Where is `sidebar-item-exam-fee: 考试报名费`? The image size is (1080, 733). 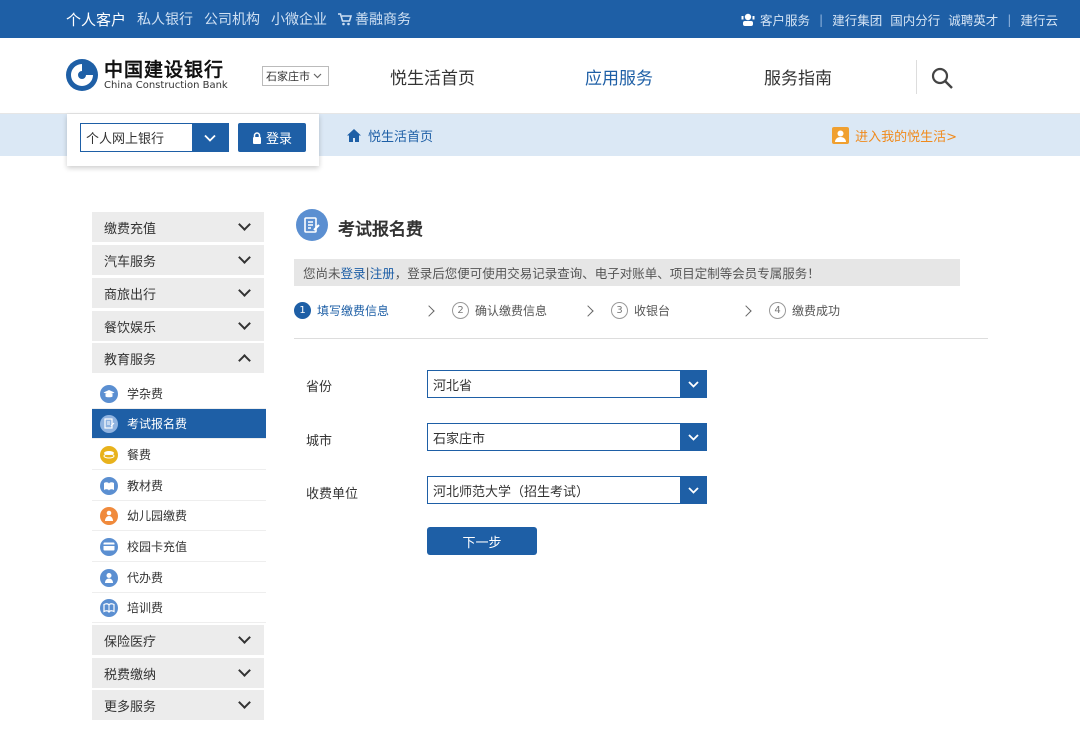 sidebar-item-exam-fee: 考试报名费 is located at coordinates (179, 424).